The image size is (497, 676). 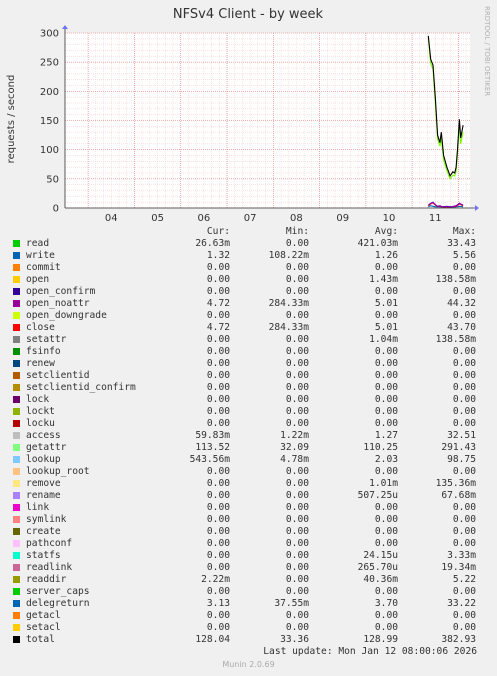 I want to click on legend-row: locku 0.00 0.00 0.00 0.00, so click(x=248, y=424).